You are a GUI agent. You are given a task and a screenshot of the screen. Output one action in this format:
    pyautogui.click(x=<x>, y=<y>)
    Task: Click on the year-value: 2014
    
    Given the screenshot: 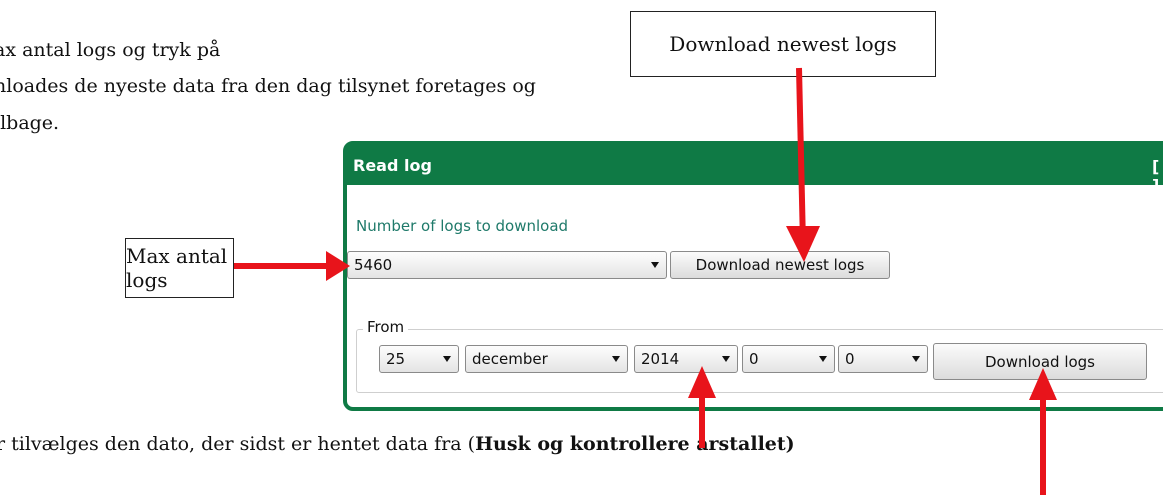 What is the action you would take?
    pyautogui.click(x=660, y=359)
    